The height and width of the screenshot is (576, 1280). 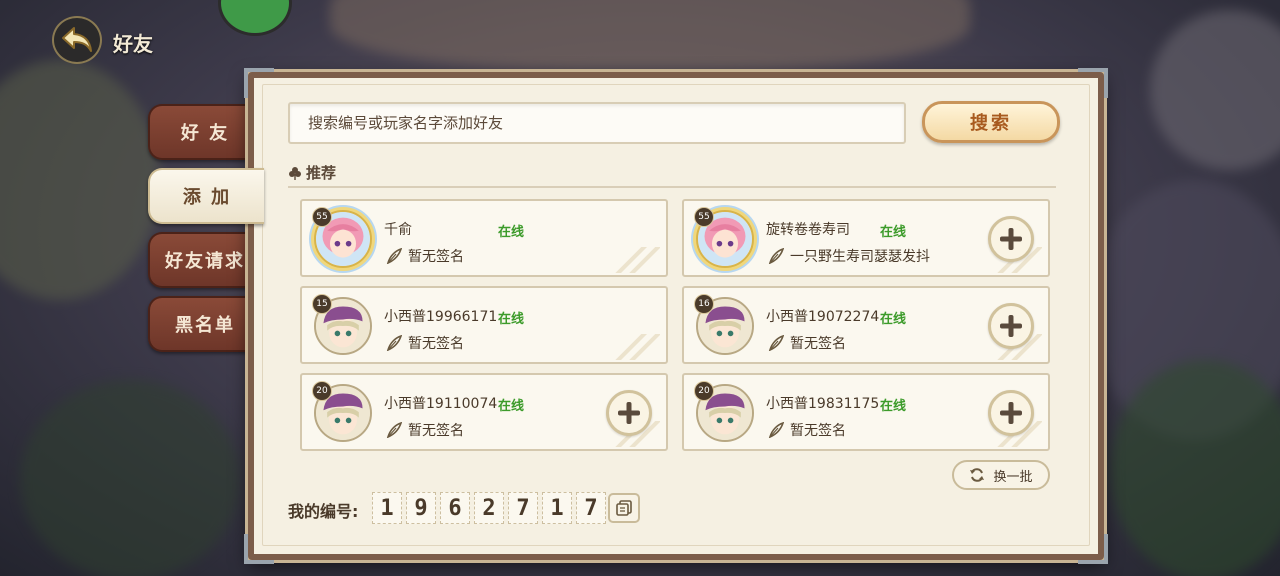 I want to click on my-id-label: 我的编号:, so click(x=323, y=511).